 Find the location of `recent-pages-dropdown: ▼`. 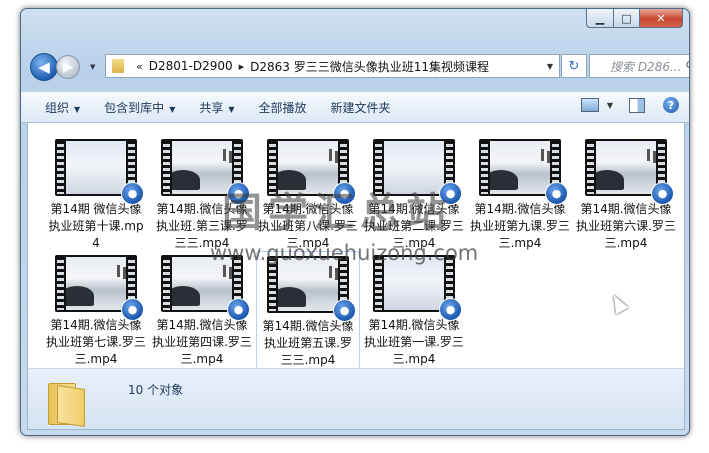

recent-pages-dropdown: ▼ is located at coordinates (92, 67).